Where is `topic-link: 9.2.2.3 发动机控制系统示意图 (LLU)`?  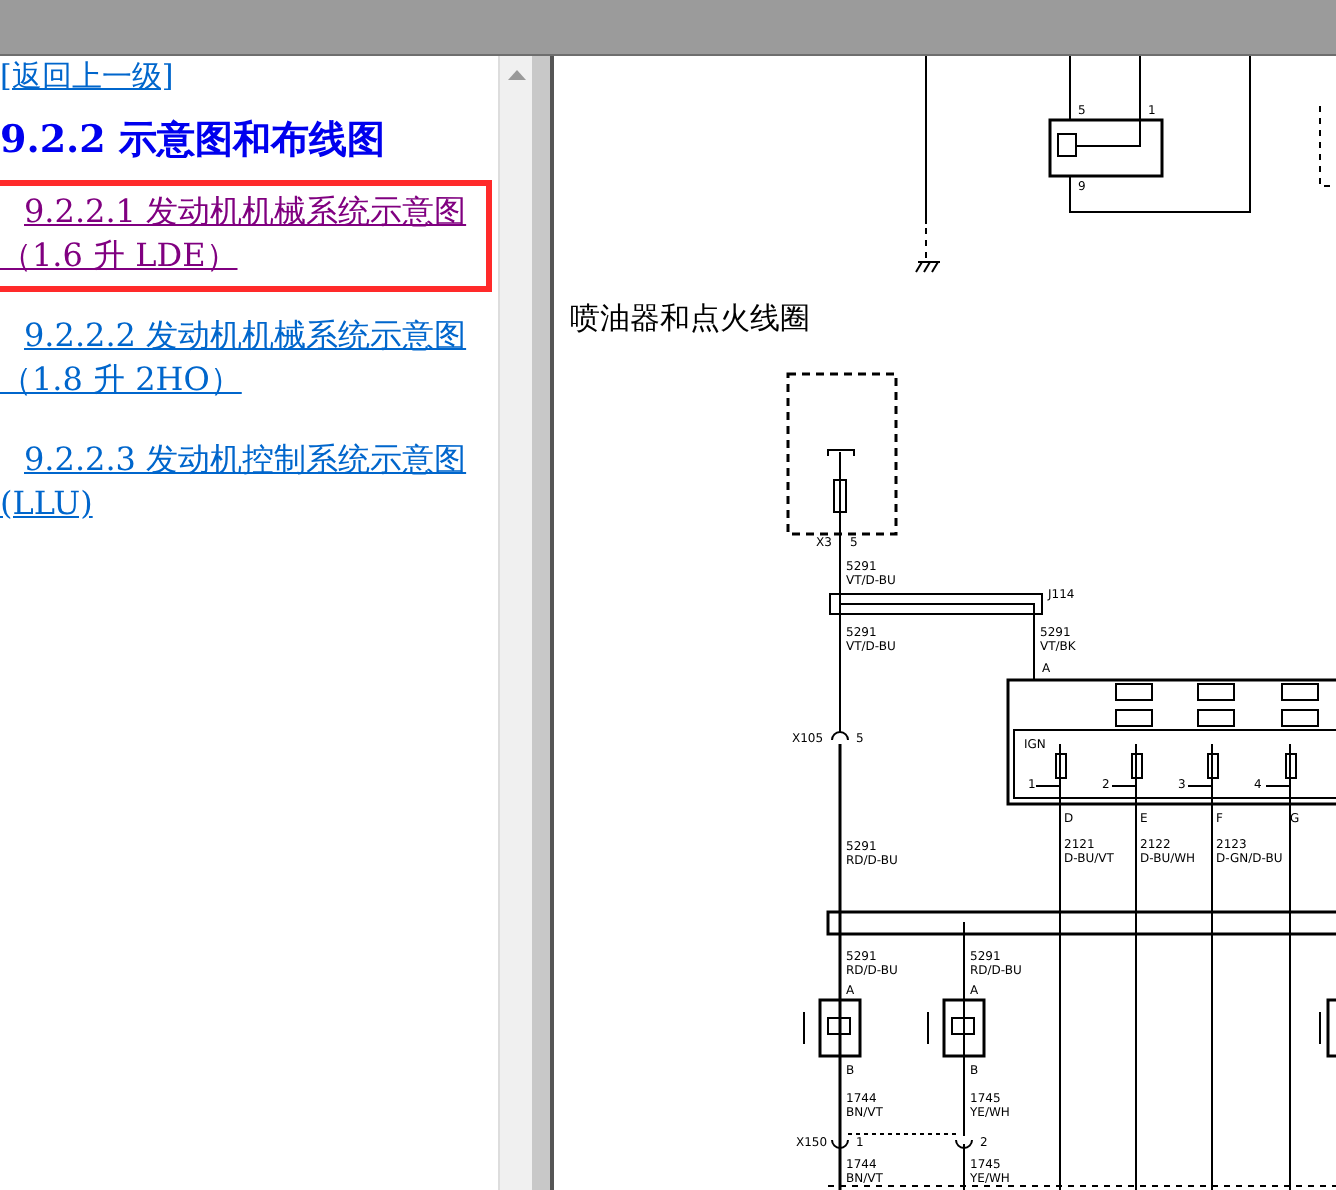 topic-link: 9.2.2.3 发动机控制系统示意图 (LLU) is located at coordinates (246, 484).